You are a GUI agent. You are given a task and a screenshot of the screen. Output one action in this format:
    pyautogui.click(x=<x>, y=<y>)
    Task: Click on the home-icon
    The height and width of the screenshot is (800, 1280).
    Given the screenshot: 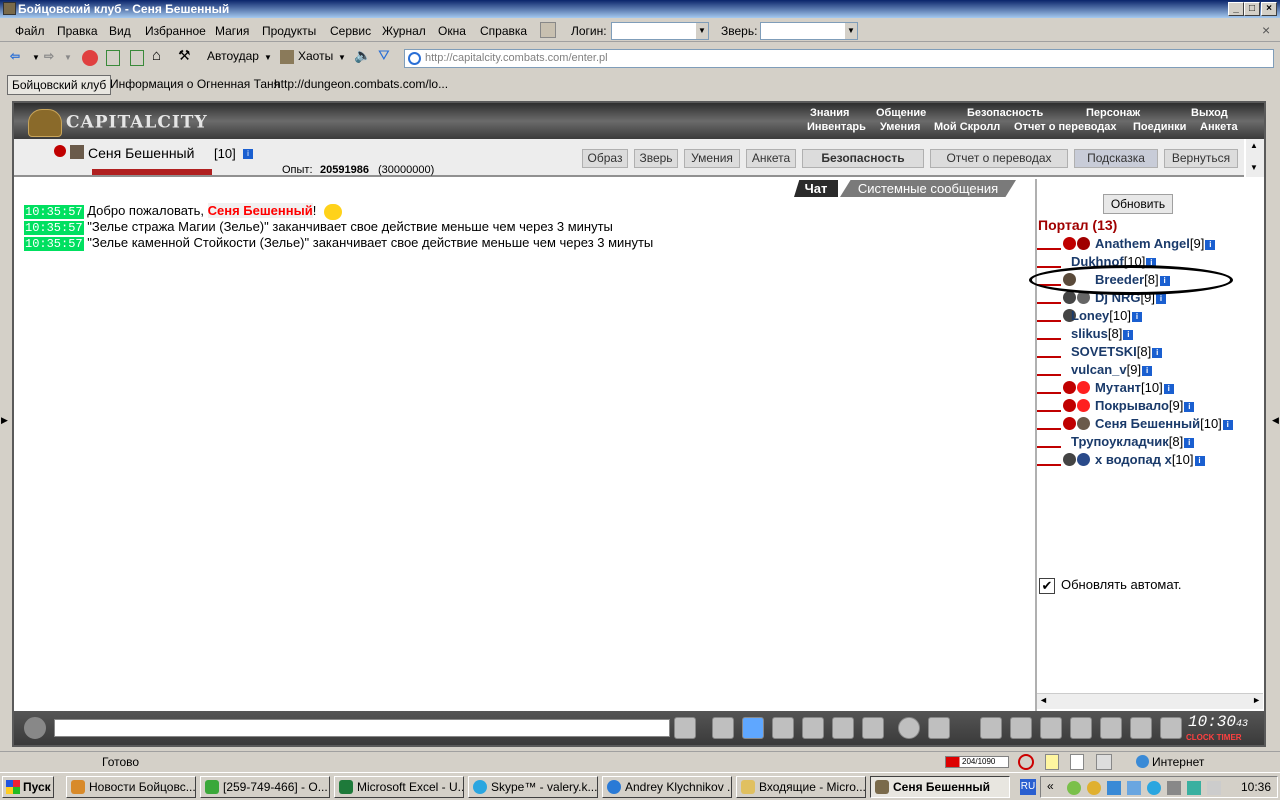 What is the action you would take?
    pyautogui.click(x=548, y=30)
    